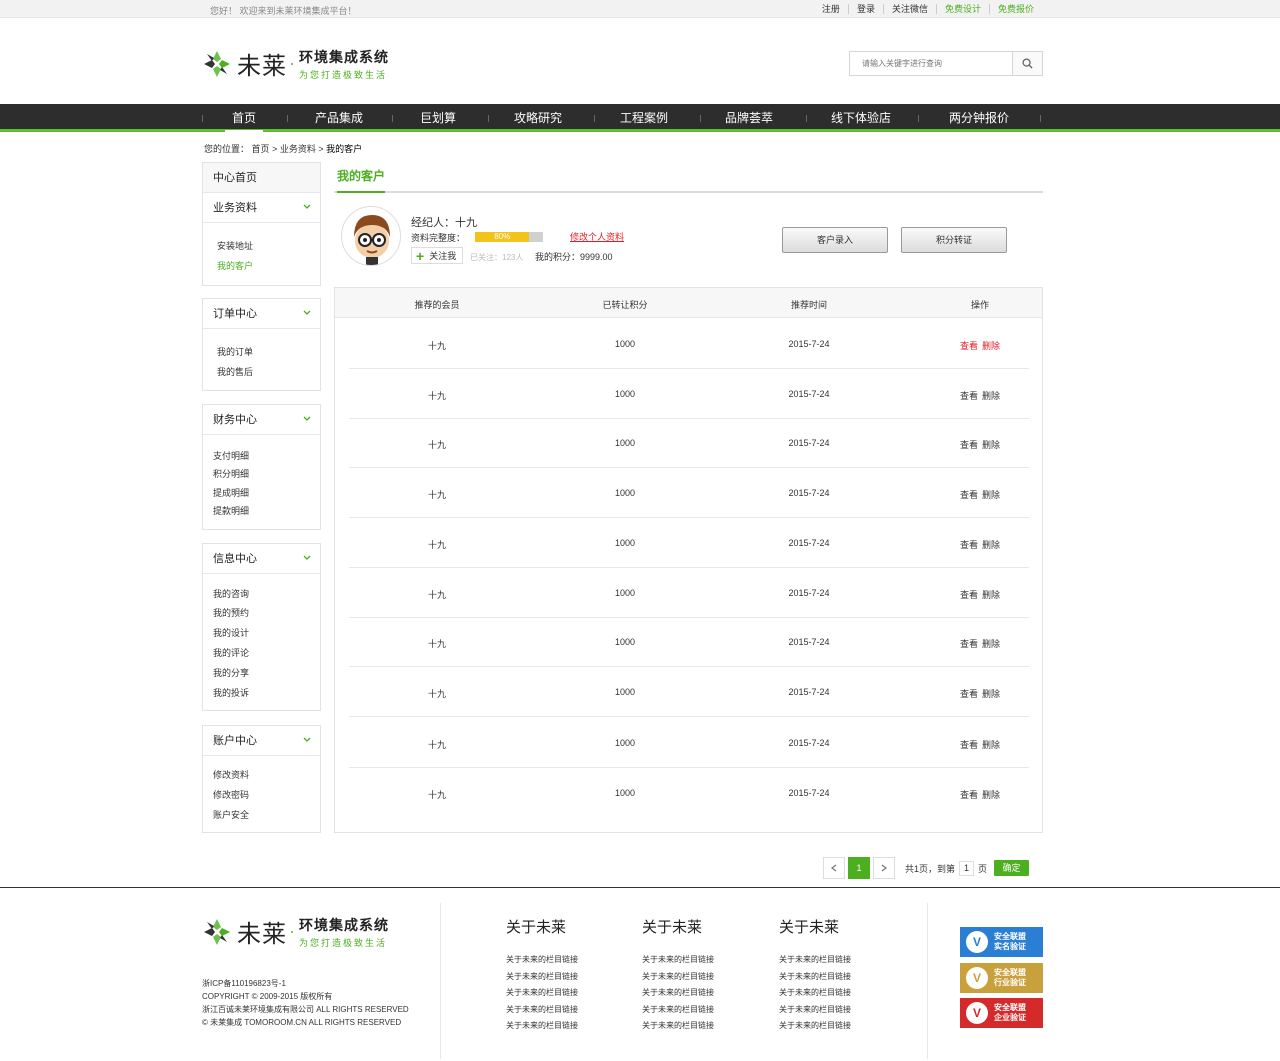 The width and height of the screenshot is (1280, 1061). Describe the element at coordinates (1027, 63) in the screenshot. I see `search-button` at that location.